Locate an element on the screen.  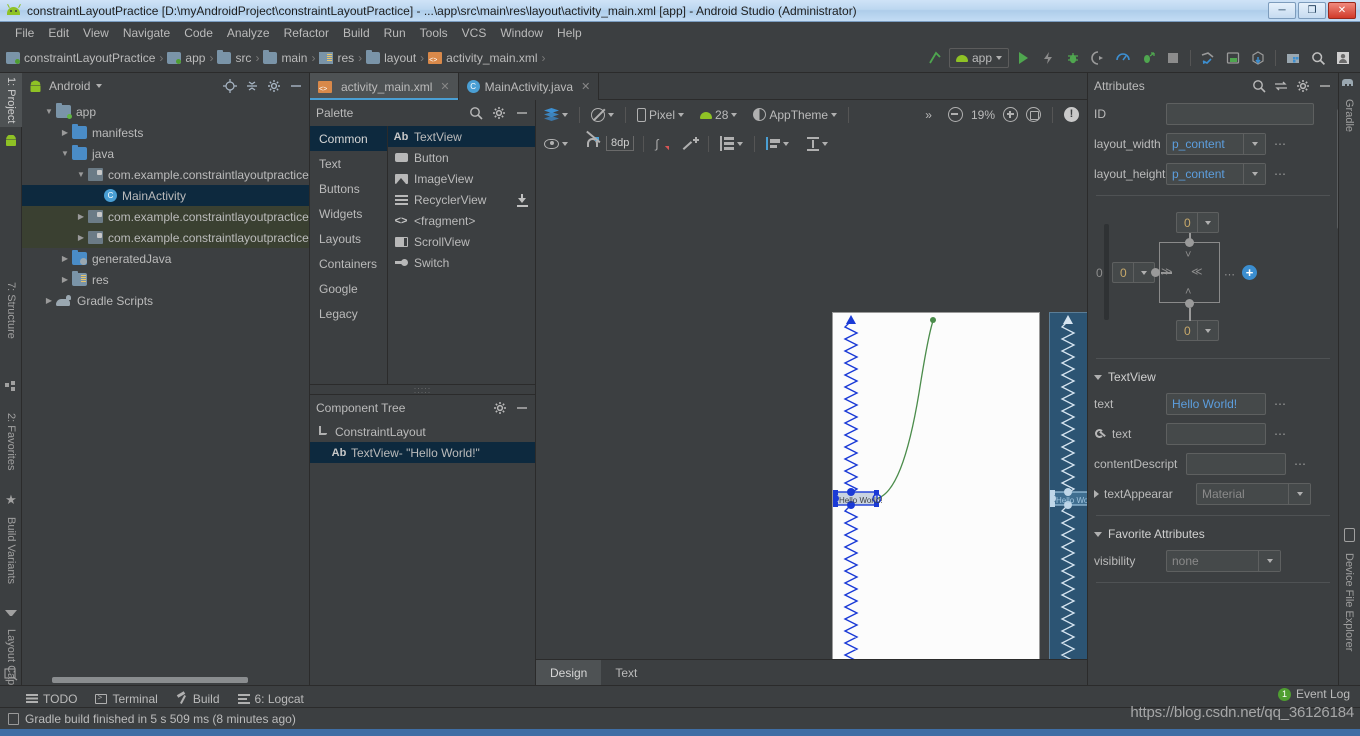
left-margin-field: 0 is located at coordinates (1133, 272).